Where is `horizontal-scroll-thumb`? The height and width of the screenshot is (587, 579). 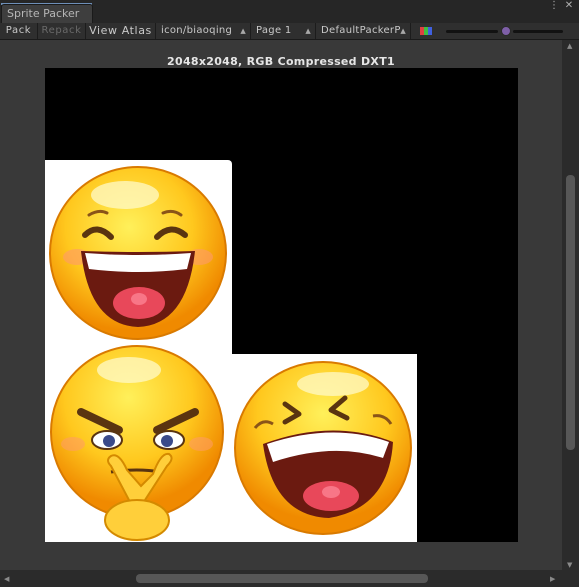 horizontal-scroll-thumb is located at coordinates (282, 578).